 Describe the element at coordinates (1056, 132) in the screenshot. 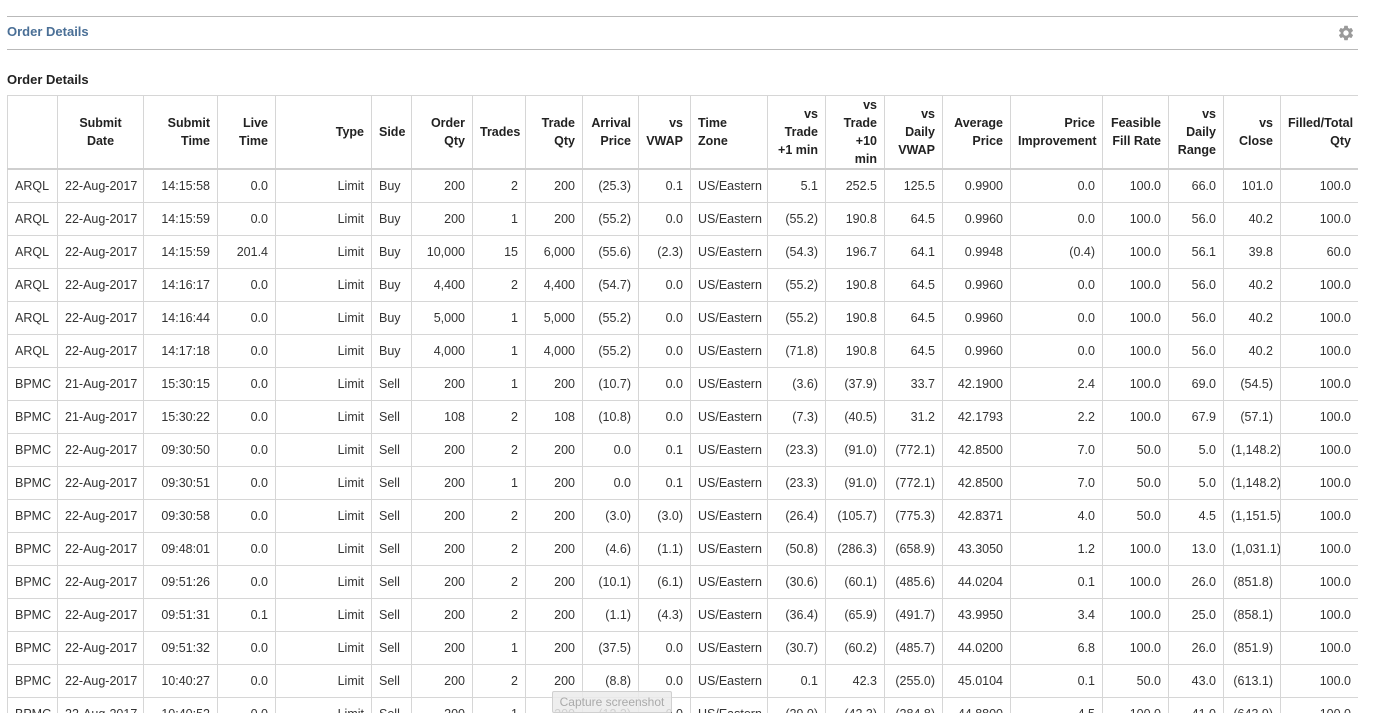

I see `column-header-price-improvement: Price Improvement` at that location.